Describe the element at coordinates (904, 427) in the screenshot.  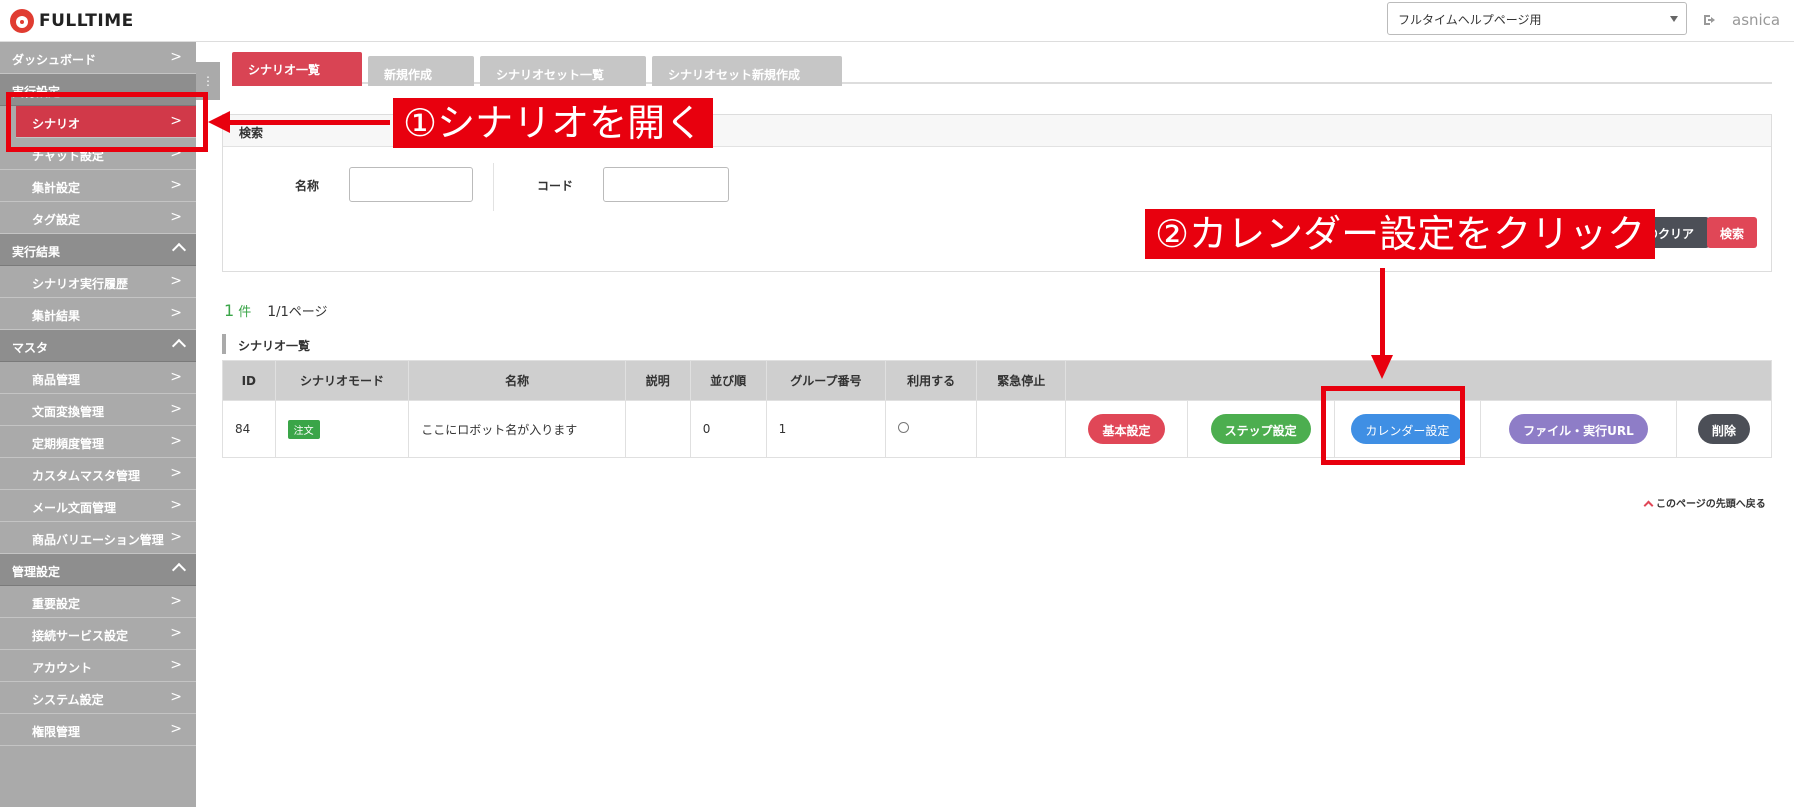
I see `radio-icon` at that location.